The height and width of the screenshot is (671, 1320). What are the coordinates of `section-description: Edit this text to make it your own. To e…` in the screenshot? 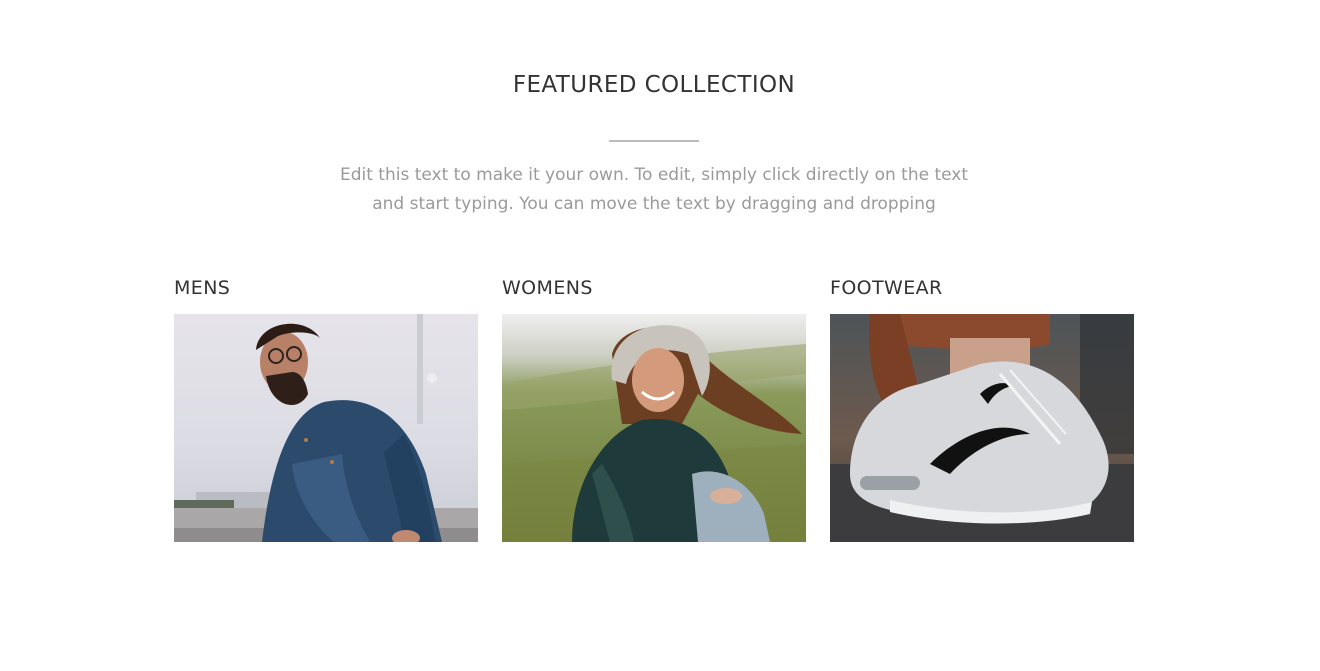 It's located at (654, 189).